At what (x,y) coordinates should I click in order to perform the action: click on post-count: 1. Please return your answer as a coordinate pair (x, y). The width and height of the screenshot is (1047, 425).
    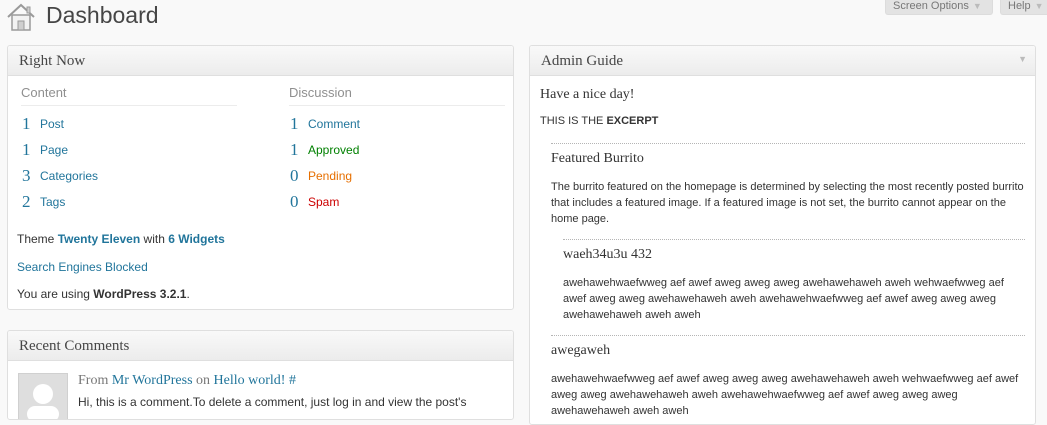
    Looking at the image, I should click on (26, 124).